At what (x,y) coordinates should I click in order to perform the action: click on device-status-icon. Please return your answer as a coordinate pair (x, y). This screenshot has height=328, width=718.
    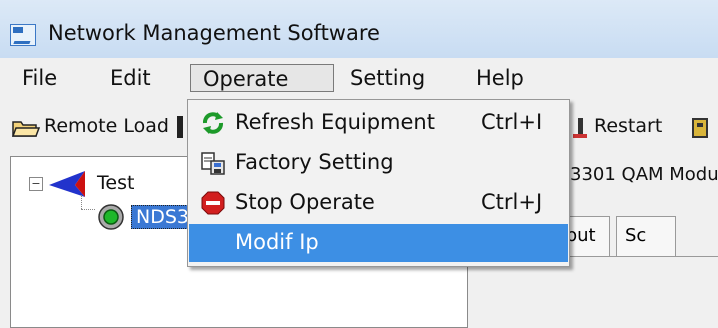
    Looking at the image, I should click on (111, 217).